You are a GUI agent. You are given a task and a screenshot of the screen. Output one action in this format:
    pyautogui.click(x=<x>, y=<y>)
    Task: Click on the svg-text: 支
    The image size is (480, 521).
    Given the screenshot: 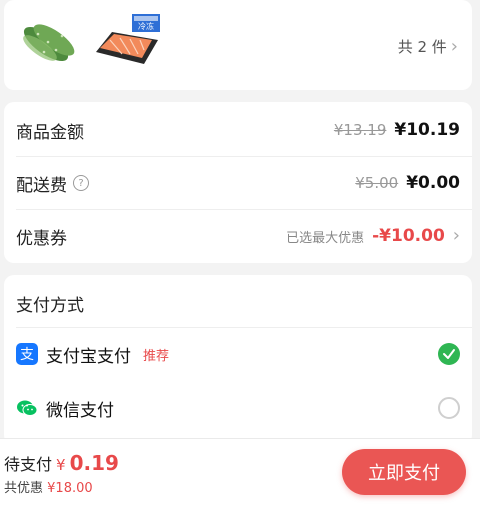 What is the action you would take?
    pyautogui.click(x=27, y=355)
    